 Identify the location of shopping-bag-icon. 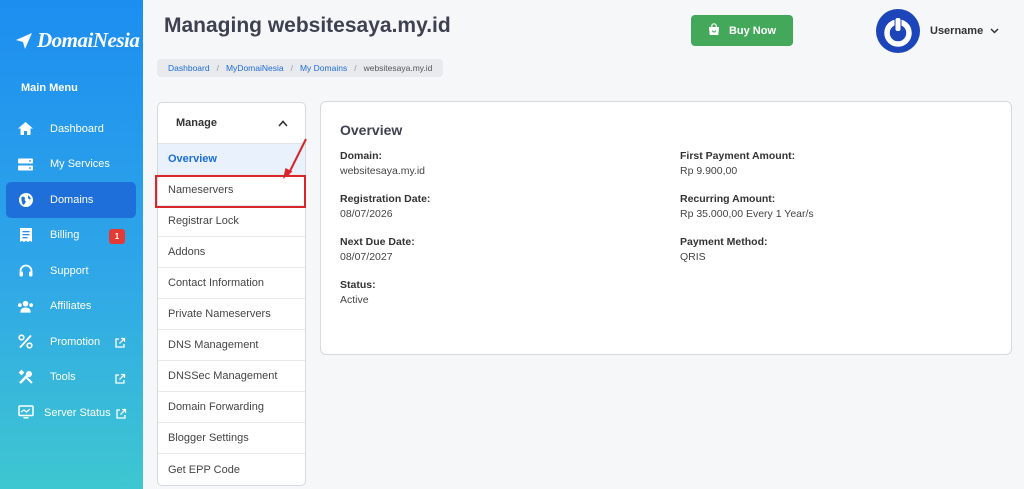
(714, 30).